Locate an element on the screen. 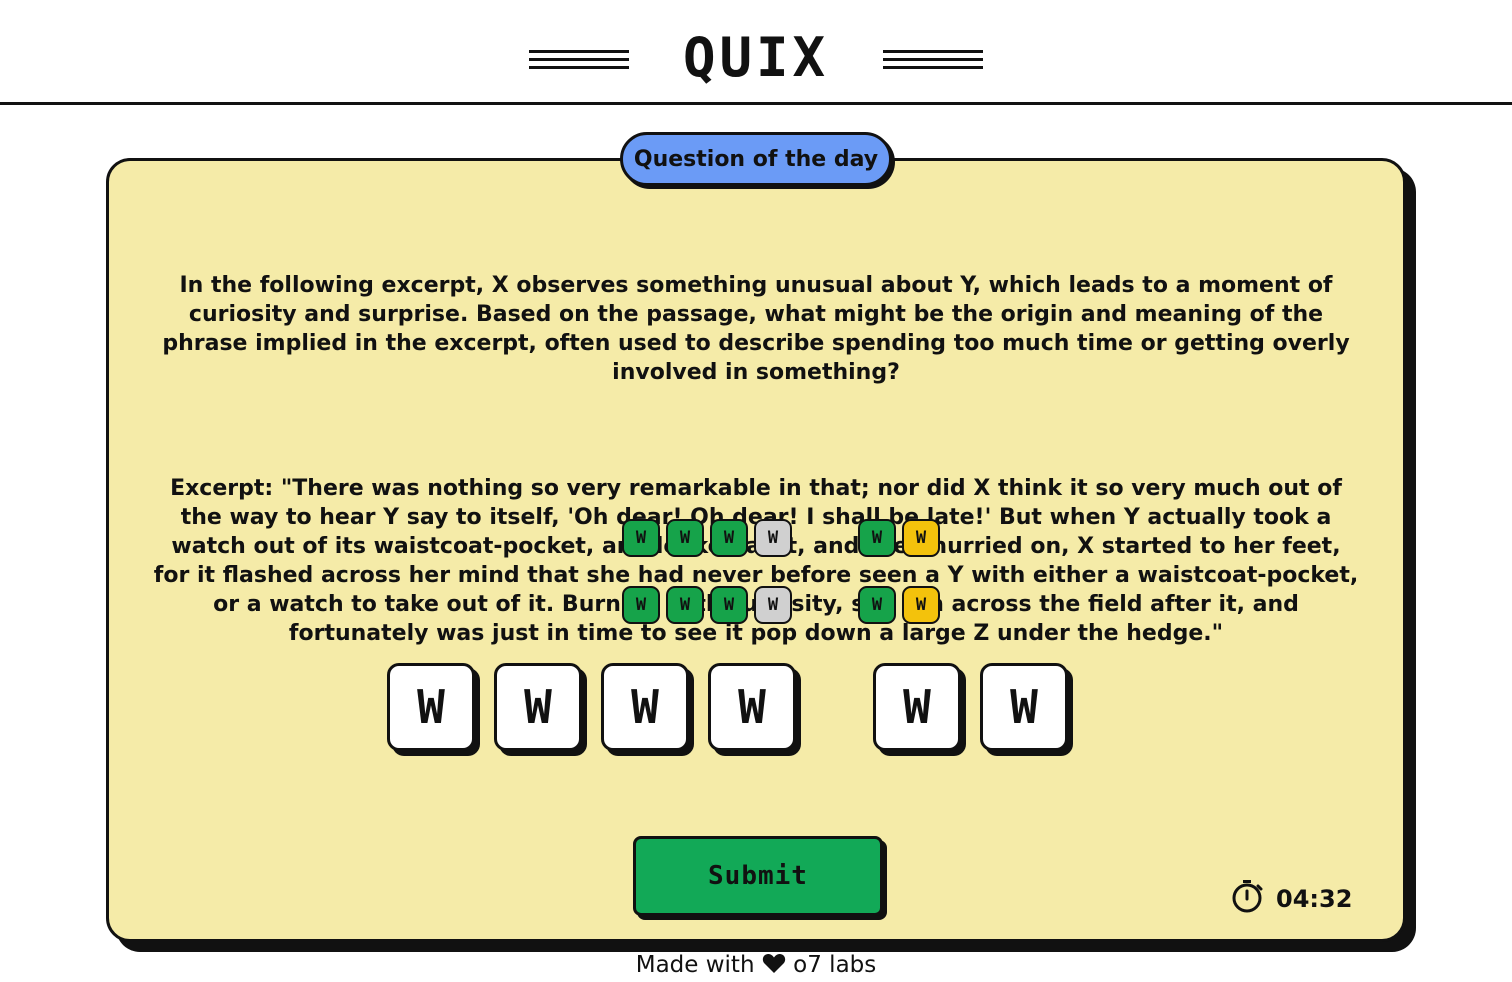  submit-button: Submit is located at coordinates (758, 876).